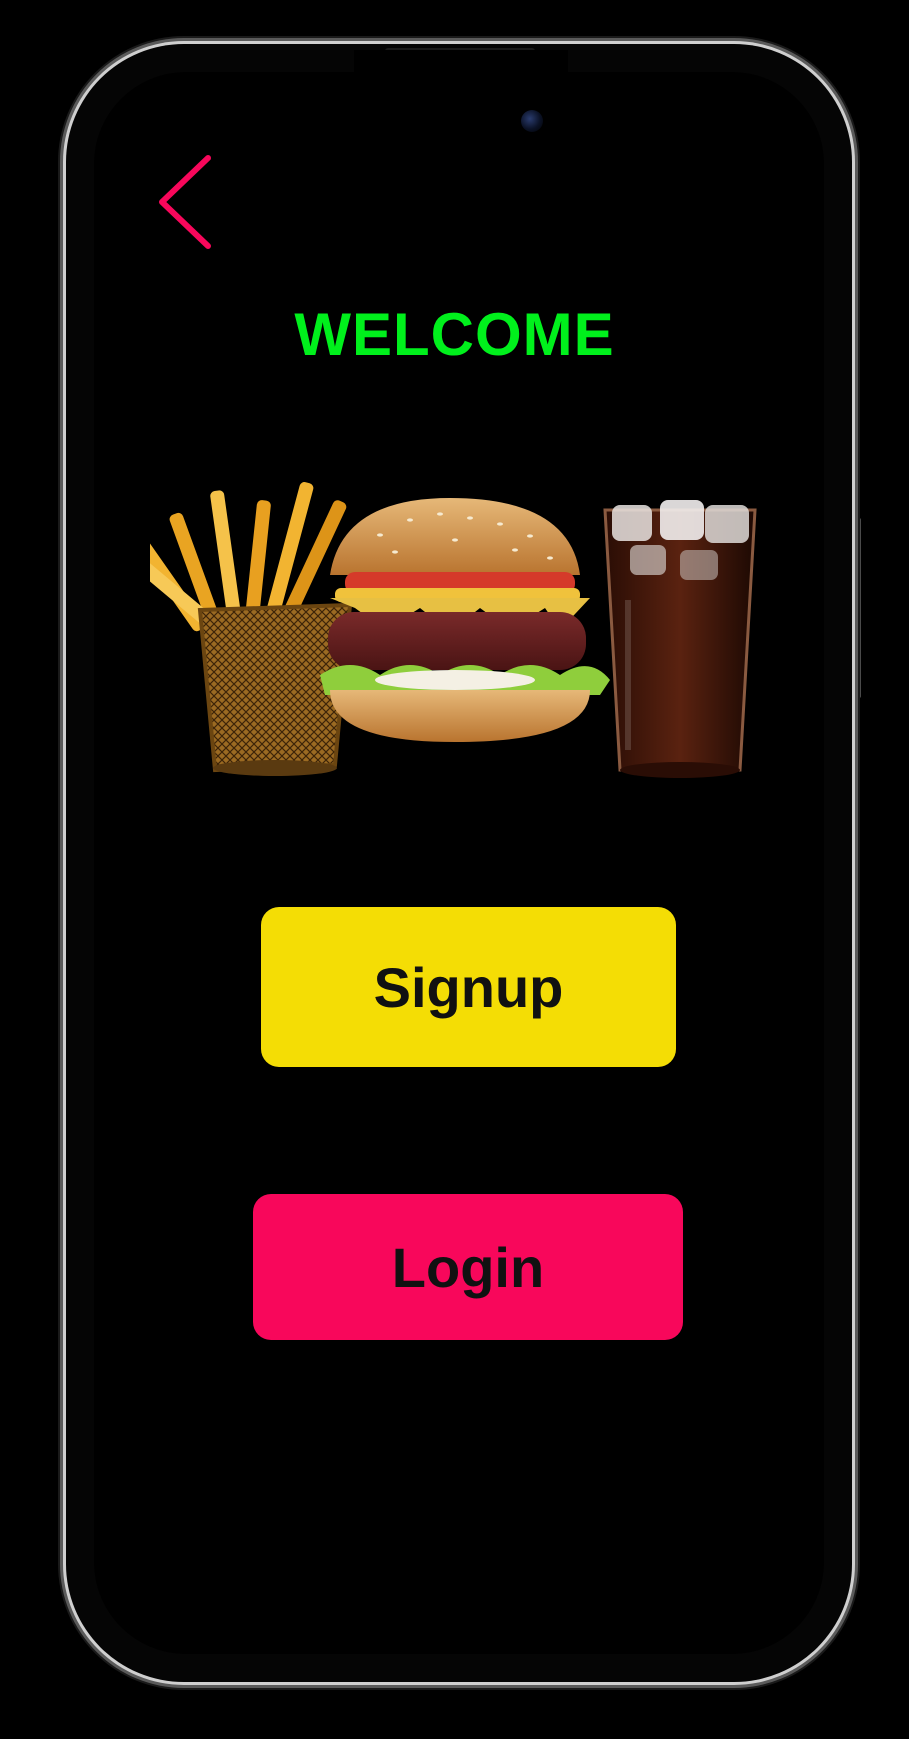 The image size is (909, 1739). I want to click on back-button, so click(185, 200).